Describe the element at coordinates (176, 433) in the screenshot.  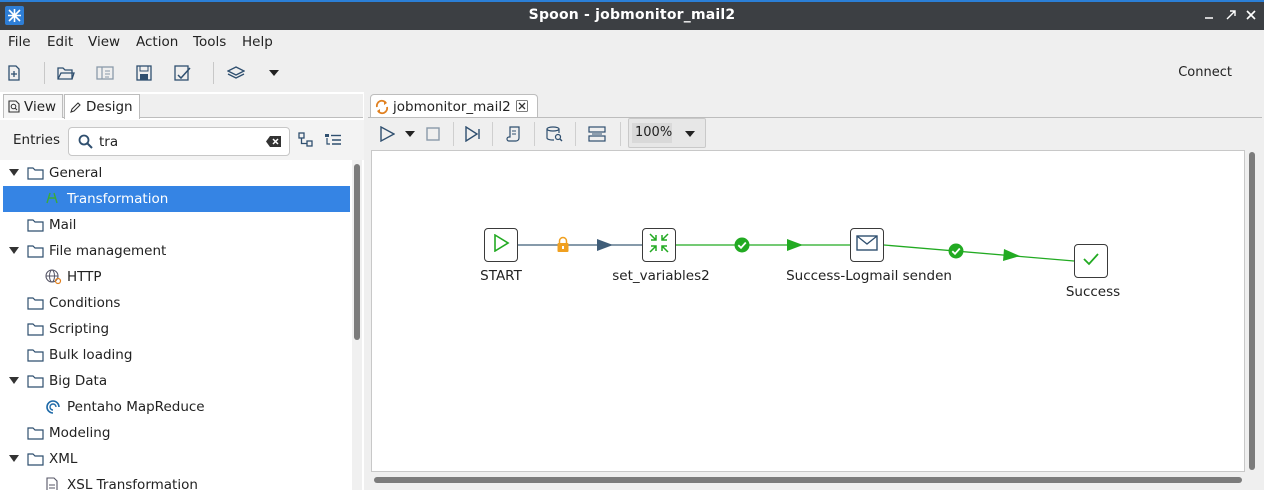
I see `tree-item-modeling: Modeling` at that location.